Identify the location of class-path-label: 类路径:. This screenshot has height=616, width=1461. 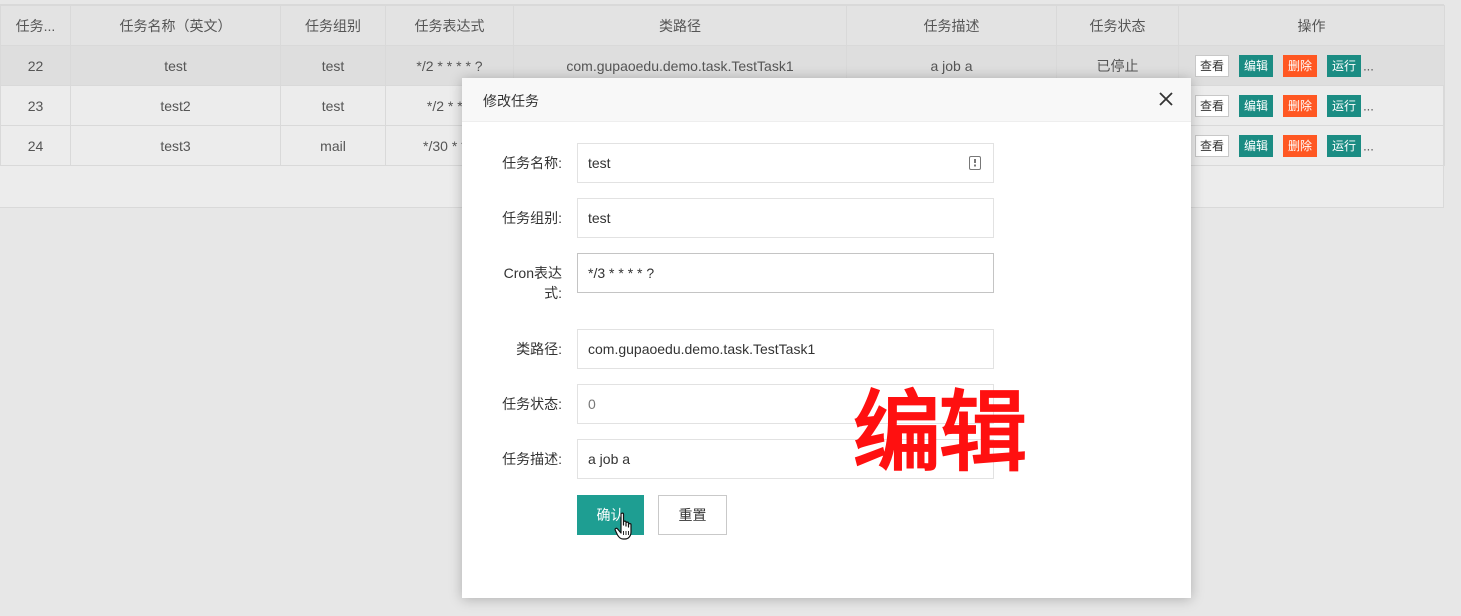
(539, 349).